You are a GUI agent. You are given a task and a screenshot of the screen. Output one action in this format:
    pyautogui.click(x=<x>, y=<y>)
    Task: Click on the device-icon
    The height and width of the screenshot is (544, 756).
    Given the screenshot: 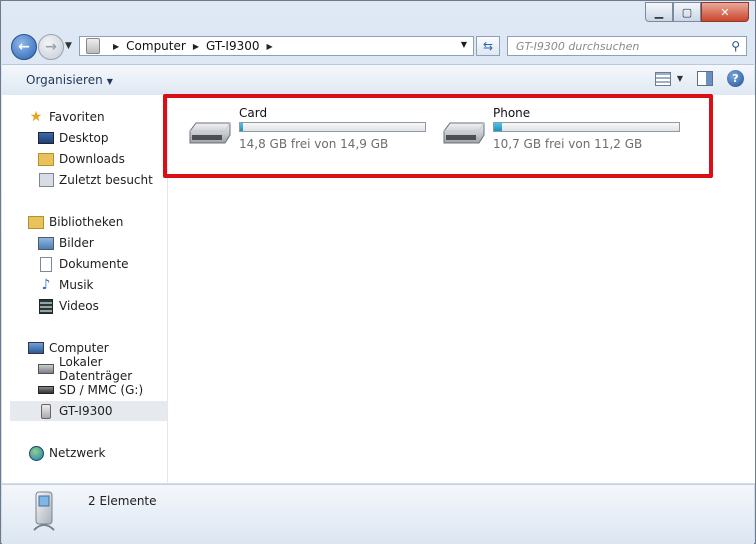 What is the action you would take?
    pyautogui.click(x=93, y=46)
    